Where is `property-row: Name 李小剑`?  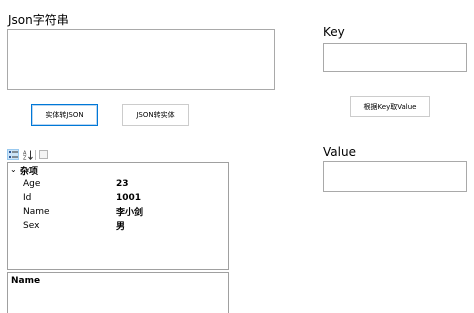
property-row: Name 李小剑 is located at coordinates (118, 212).